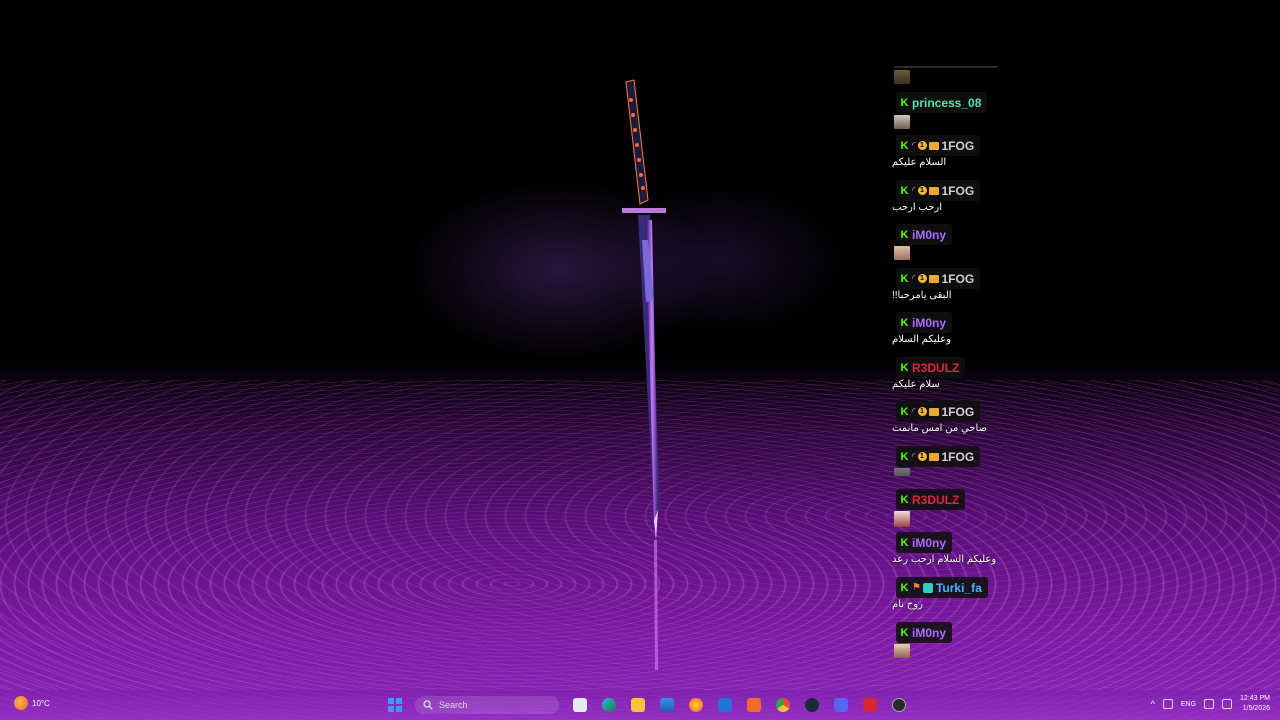  I want to click on chat-message-text: السلام عليكم, so click(919, 162).